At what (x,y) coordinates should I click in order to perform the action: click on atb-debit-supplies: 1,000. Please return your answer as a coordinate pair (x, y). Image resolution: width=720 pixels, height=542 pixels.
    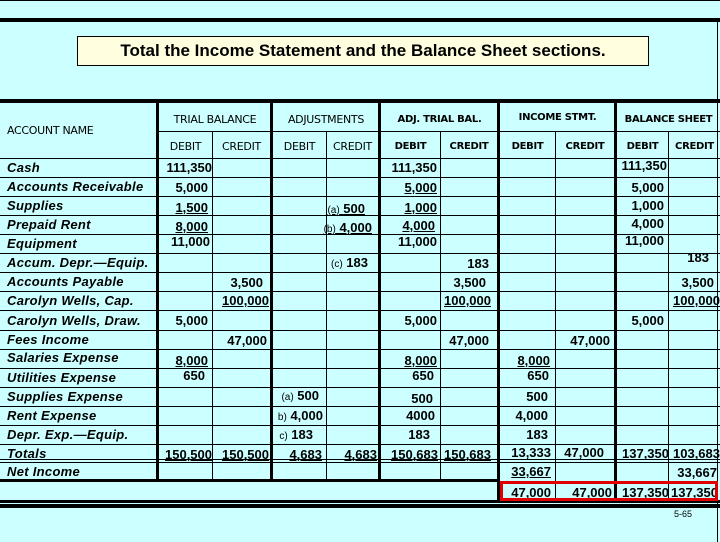
    Looking at the image, I should click on (420, 207).